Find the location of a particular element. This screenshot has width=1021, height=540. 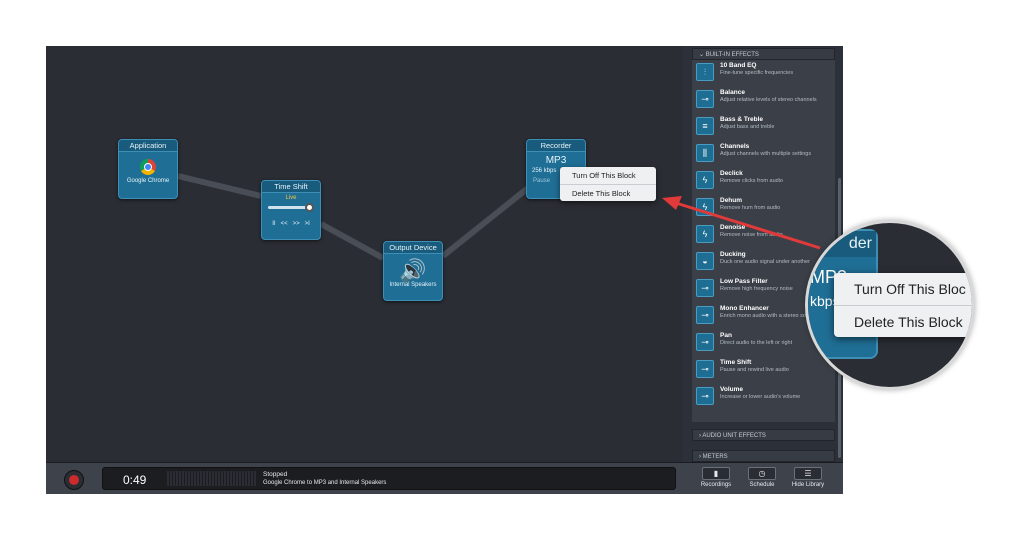

zoomed-delete-item: Delete This Block is located at coordinates (908, 322).